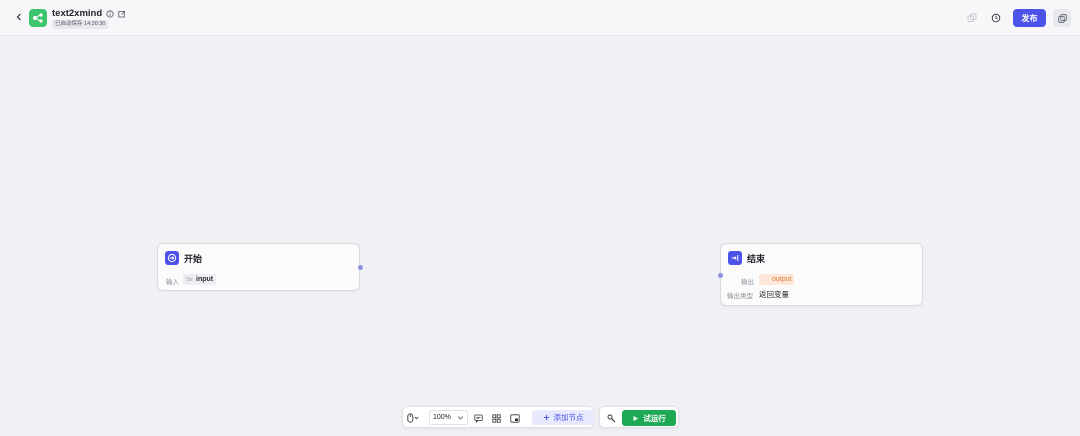 The width and height of the screenshot is (1080, 436). What do you see at coordinates (654, 418) in the screenshot?
I see `test-run-label: 试运行` at bounding box center [654, 418].